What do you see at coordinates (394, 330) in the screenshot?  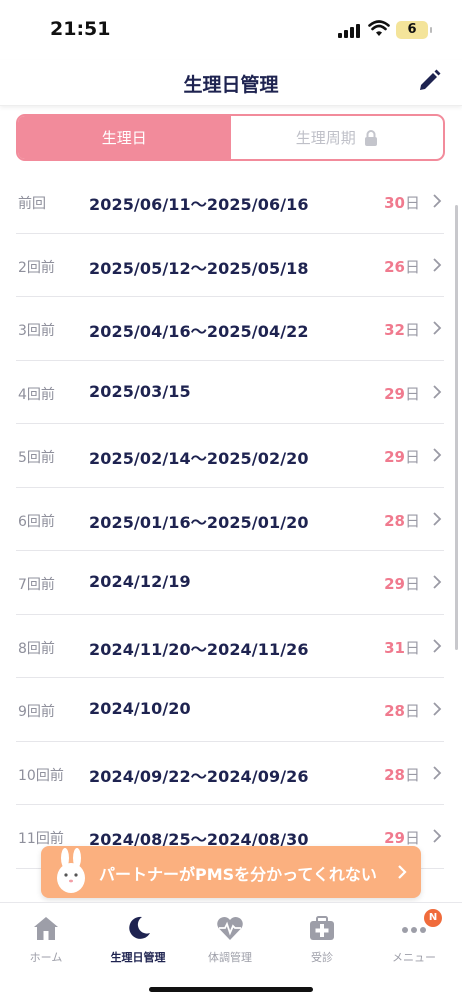 I see `cycle-days-value: 32` at bounding box center [394, 330].